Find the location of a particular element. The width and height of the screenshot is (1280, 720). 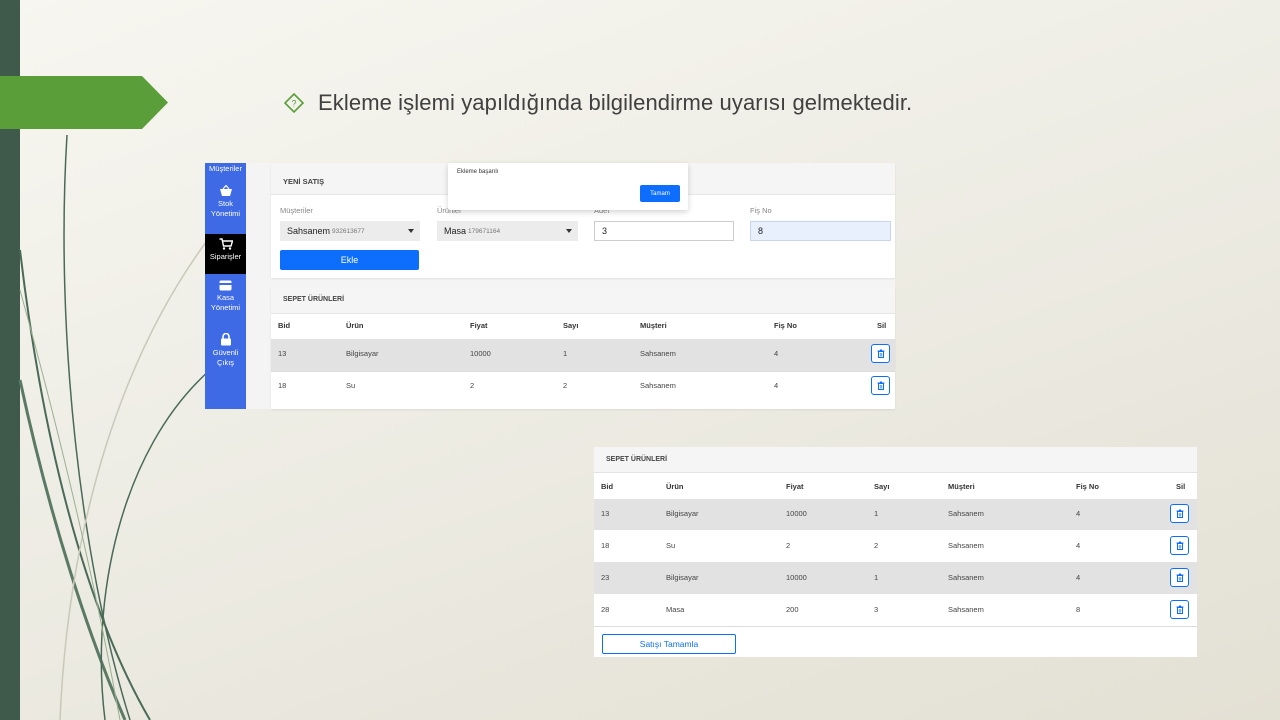

qty-input: 3 is located at coordinates (664, 231).